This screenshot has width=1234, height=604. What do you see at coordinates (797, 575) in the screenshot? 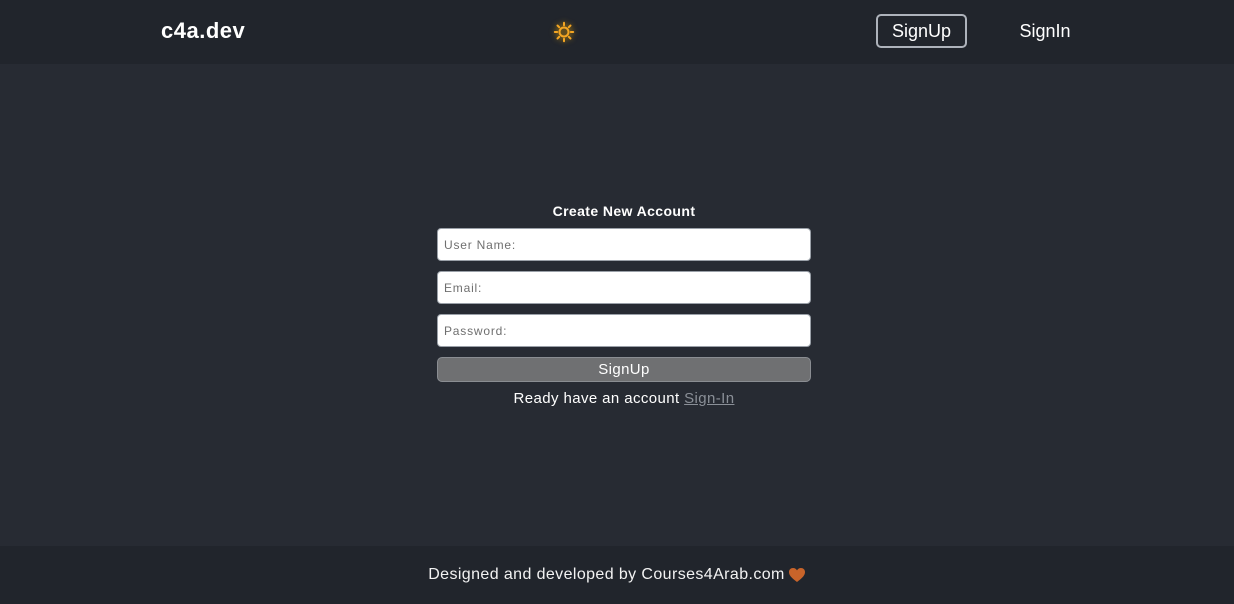
I see `heart-icon` at bounding box center [797, 575].